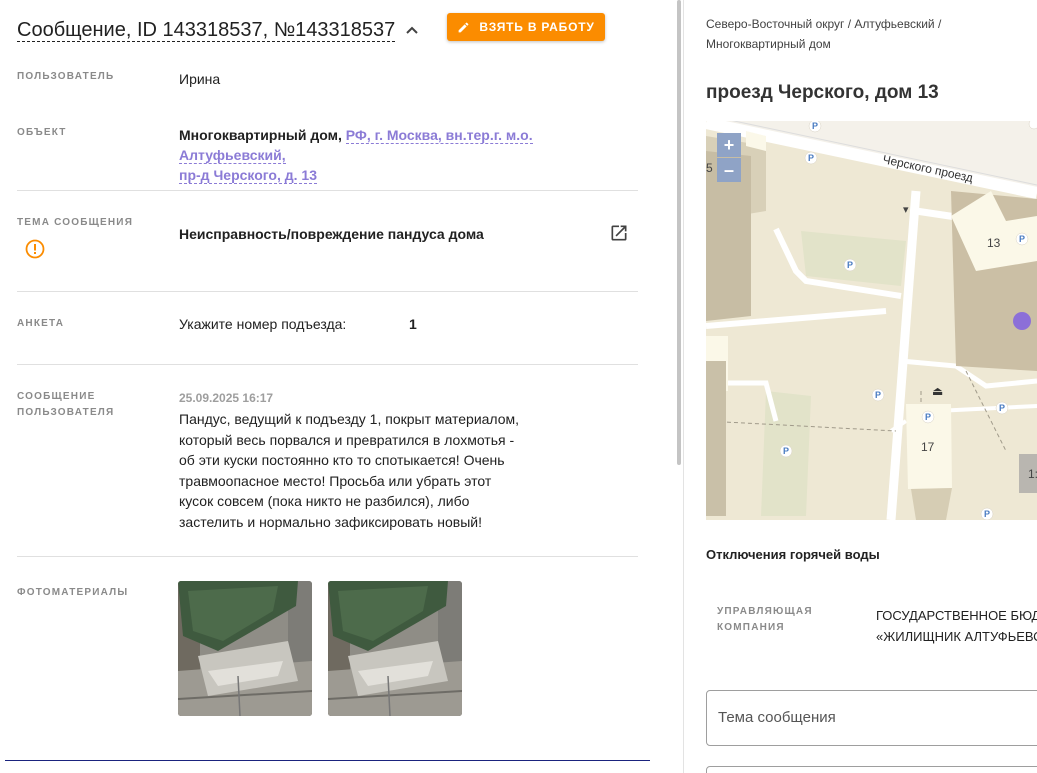 The width and height of the screenshot is (1037, 773). What do you see at coordinates (765, 620) in the screenshot?
I see `management-company-label: УПРАВЛЯЮЩАЯ КОМПАНИЯ` at bounding box center [765, 620].